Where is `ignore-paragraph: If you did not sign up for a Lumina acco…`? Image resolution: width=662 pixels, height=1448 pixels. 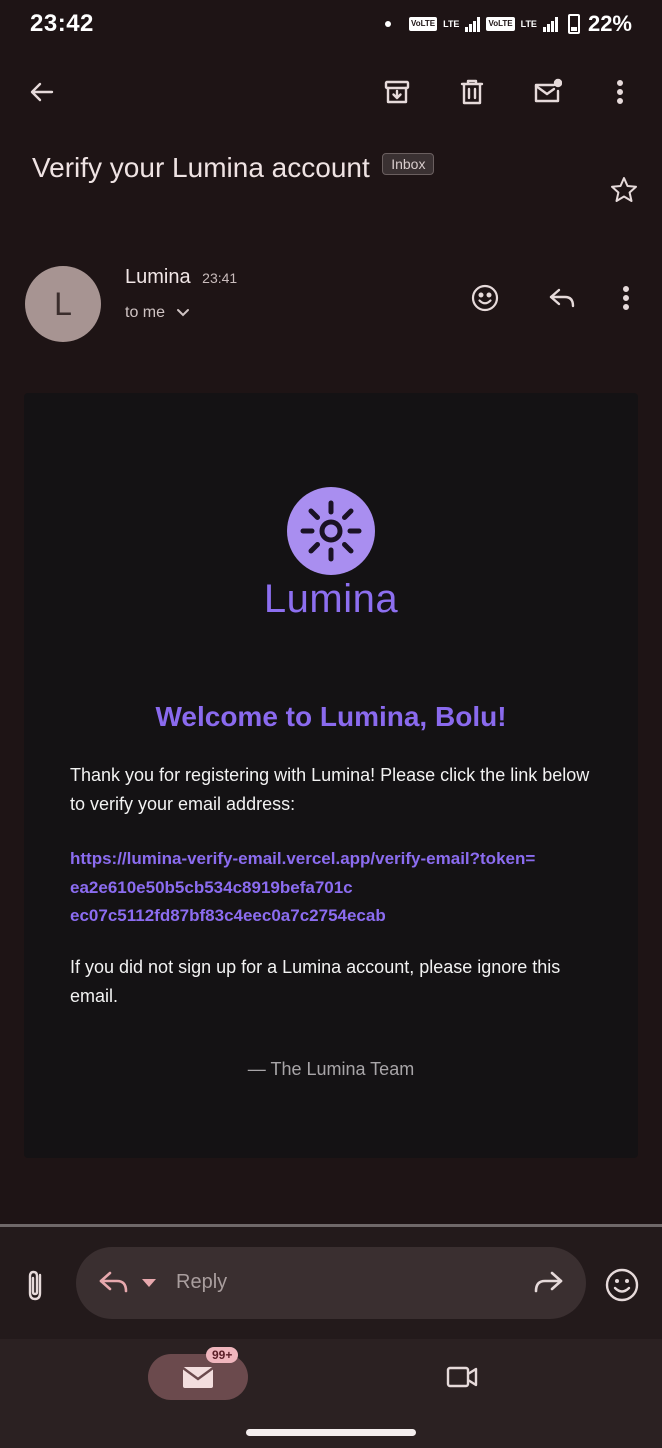 ignore-paragraph: If you did not sign up for a Lumina acco… is located at coordinates (315, 981).